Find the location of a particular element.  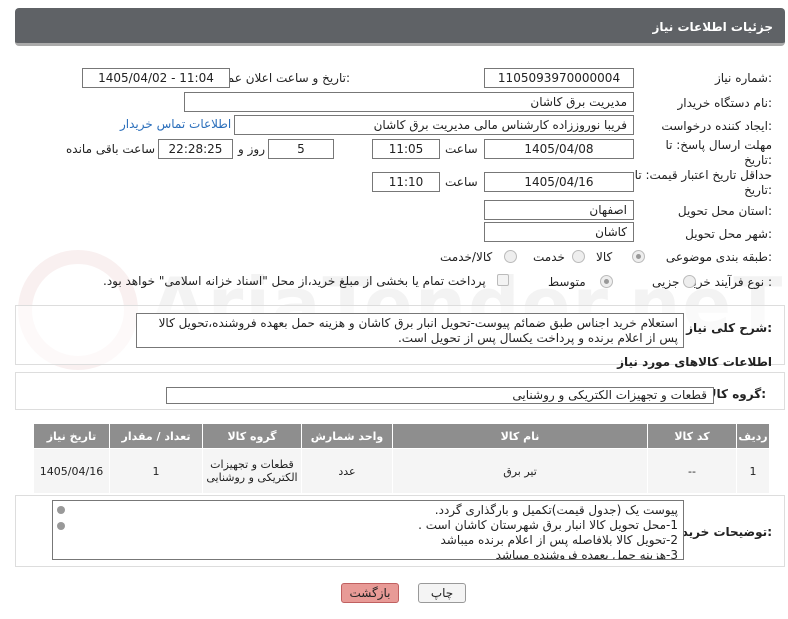

need-number-field: 1105093970000004 is located at coordinates (559, 78).